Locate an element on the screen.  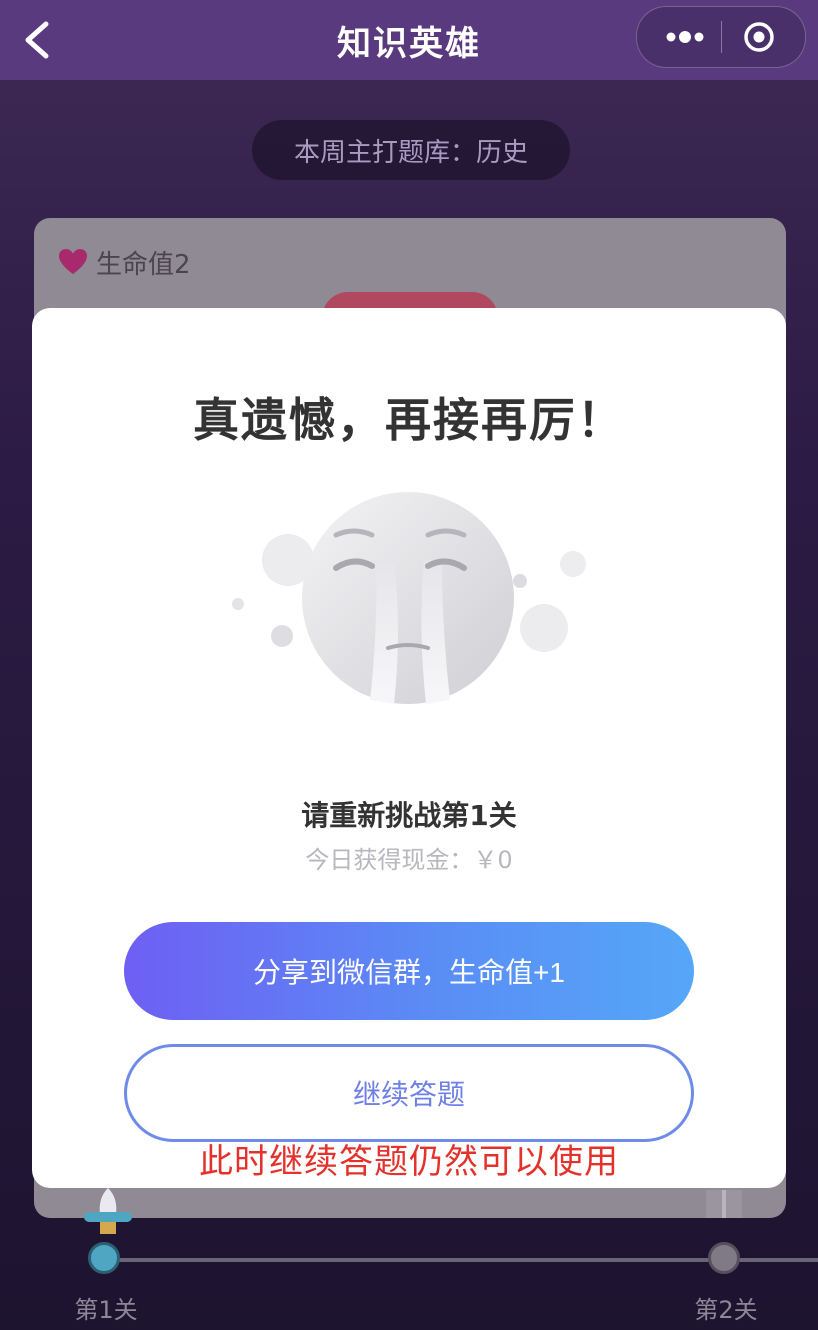
chevron-left-icon is located at coordinates (38, 40).